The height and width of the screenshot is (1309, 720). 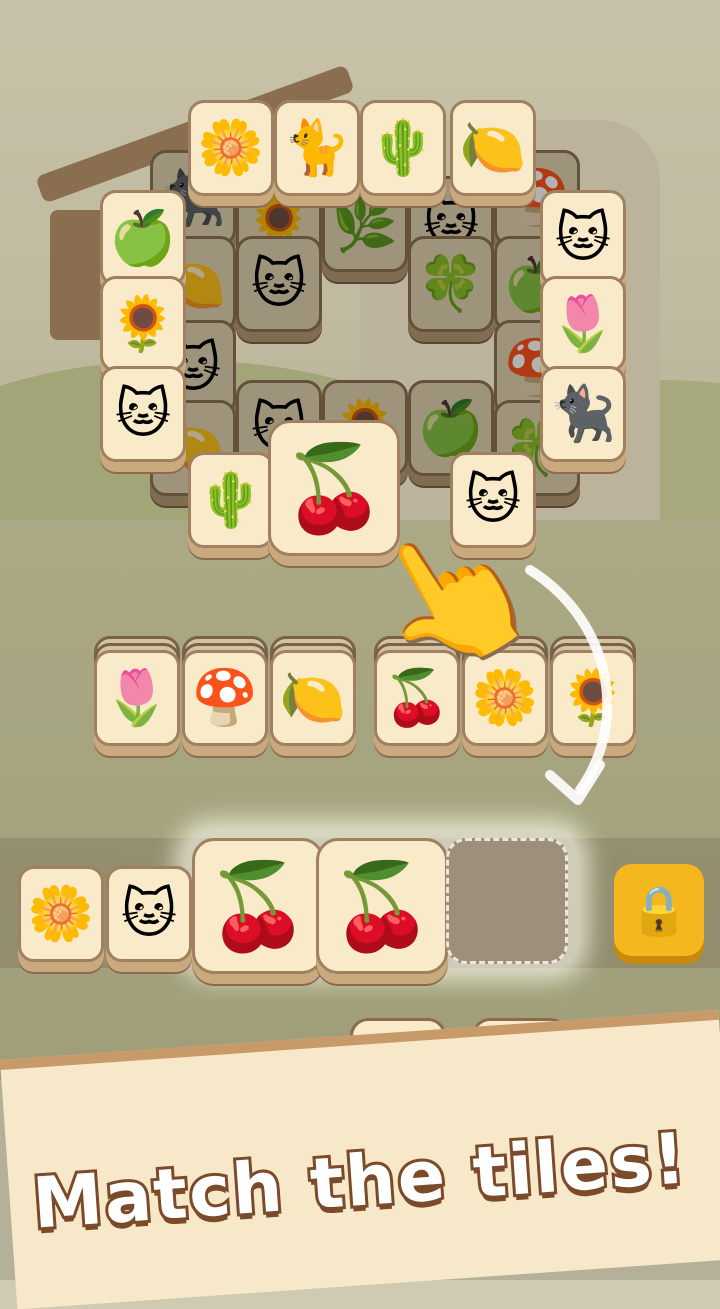 I want to click on curved-arrow-icon, so click(x=569, y=685).